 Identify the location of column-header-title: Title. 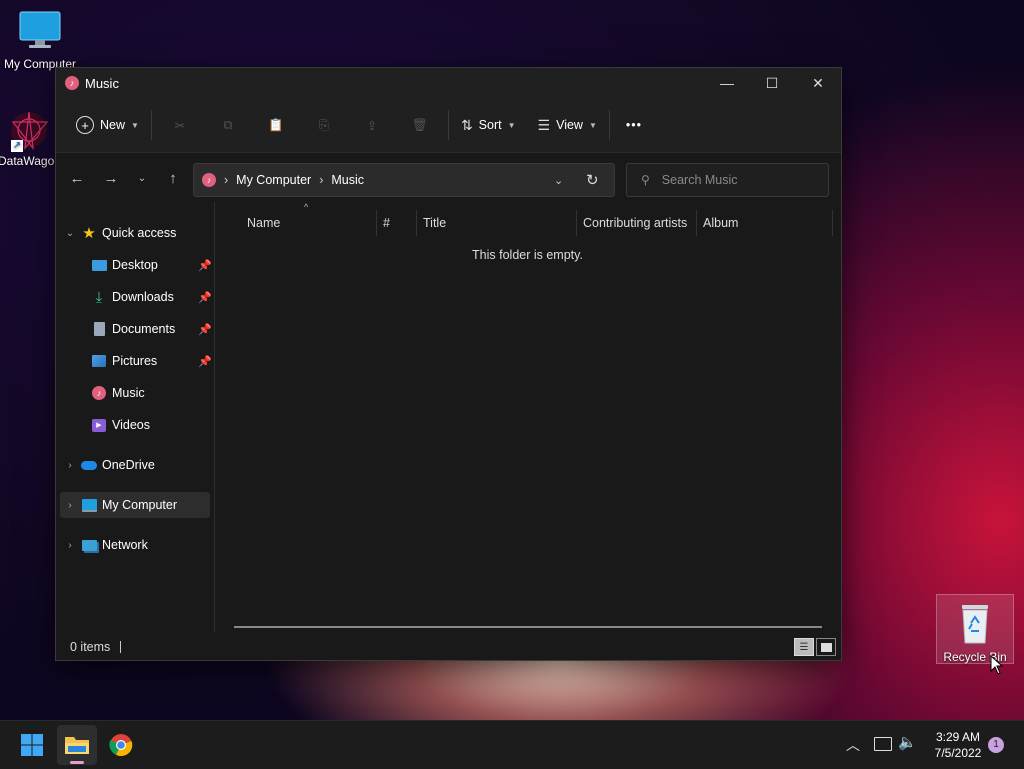
(497, 223).